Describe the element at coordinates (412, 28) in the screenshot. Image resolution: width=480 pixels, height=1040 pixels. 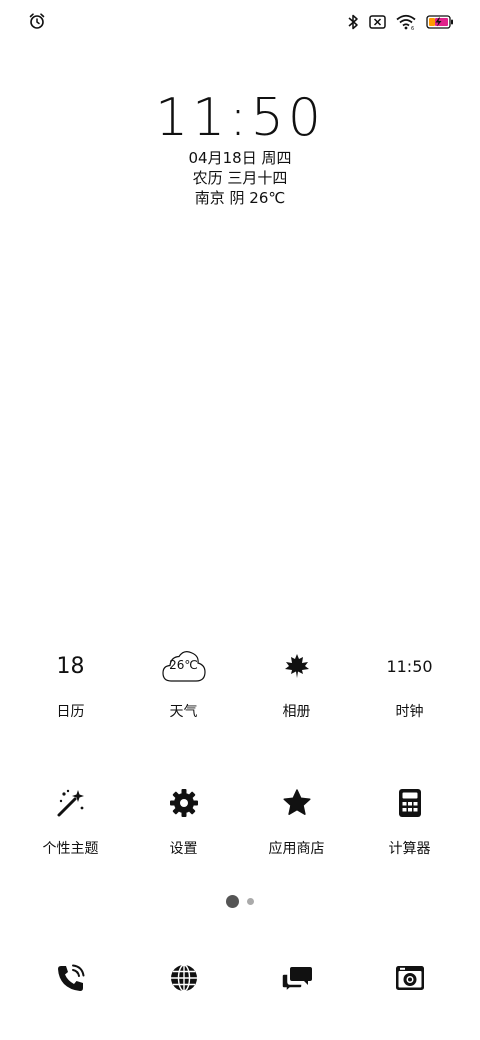
I see `svg-text: 6` at that location.